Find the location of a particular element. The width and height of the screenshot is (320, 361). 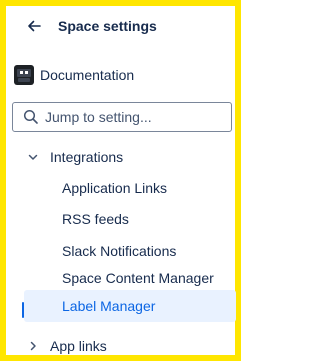

back-button is located at coordinates (34, 26).